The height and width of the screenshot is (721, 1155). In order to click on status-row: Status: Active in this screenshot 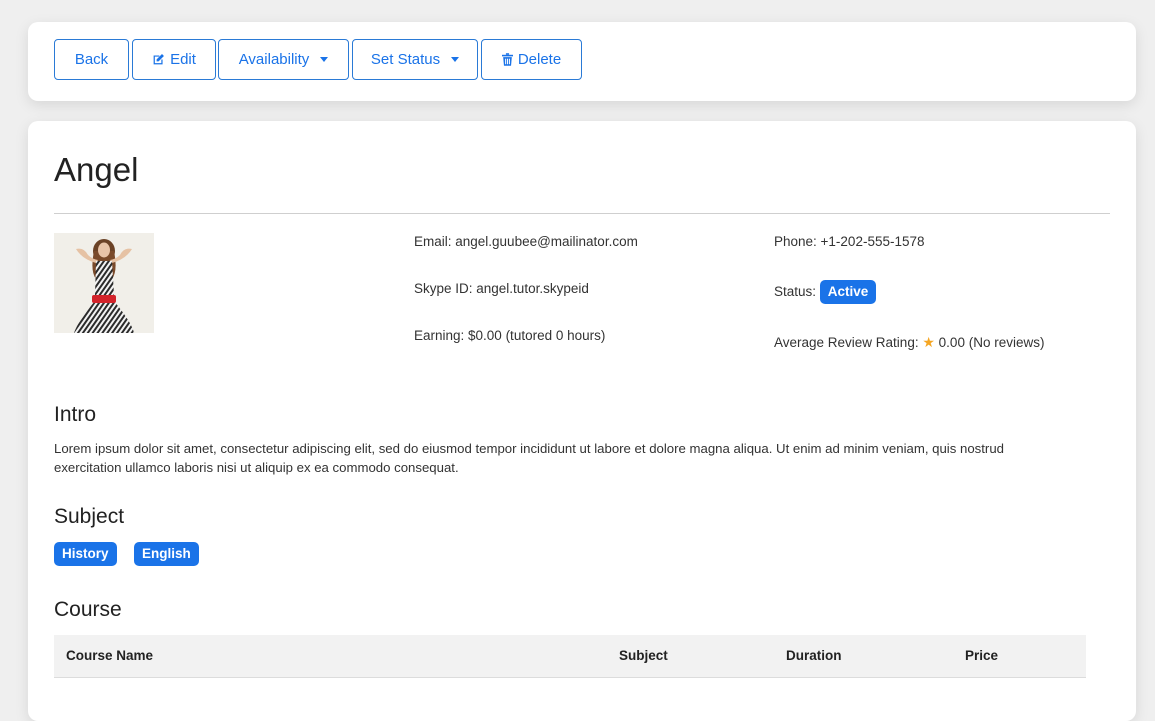, I will do `click(825, 292)`.